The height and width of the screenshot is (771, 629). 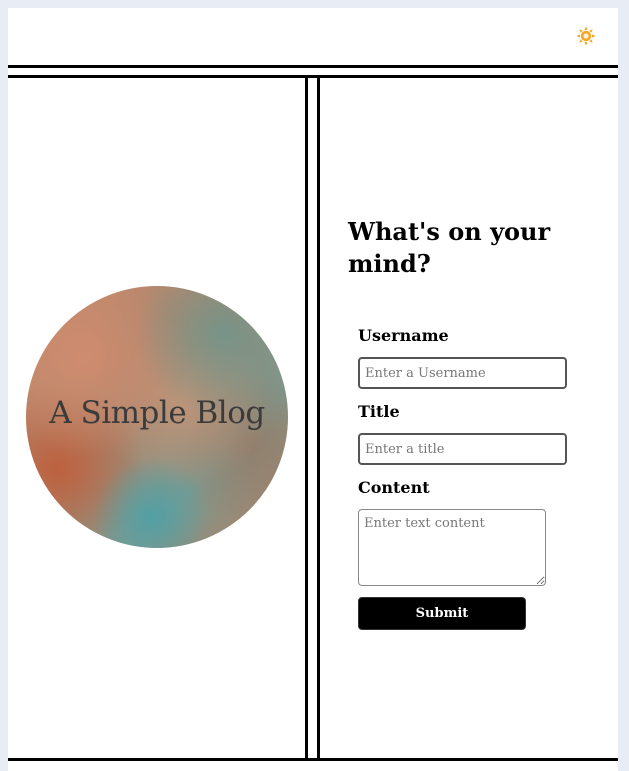 I want to click on username-input, so click(x=462, y=373).